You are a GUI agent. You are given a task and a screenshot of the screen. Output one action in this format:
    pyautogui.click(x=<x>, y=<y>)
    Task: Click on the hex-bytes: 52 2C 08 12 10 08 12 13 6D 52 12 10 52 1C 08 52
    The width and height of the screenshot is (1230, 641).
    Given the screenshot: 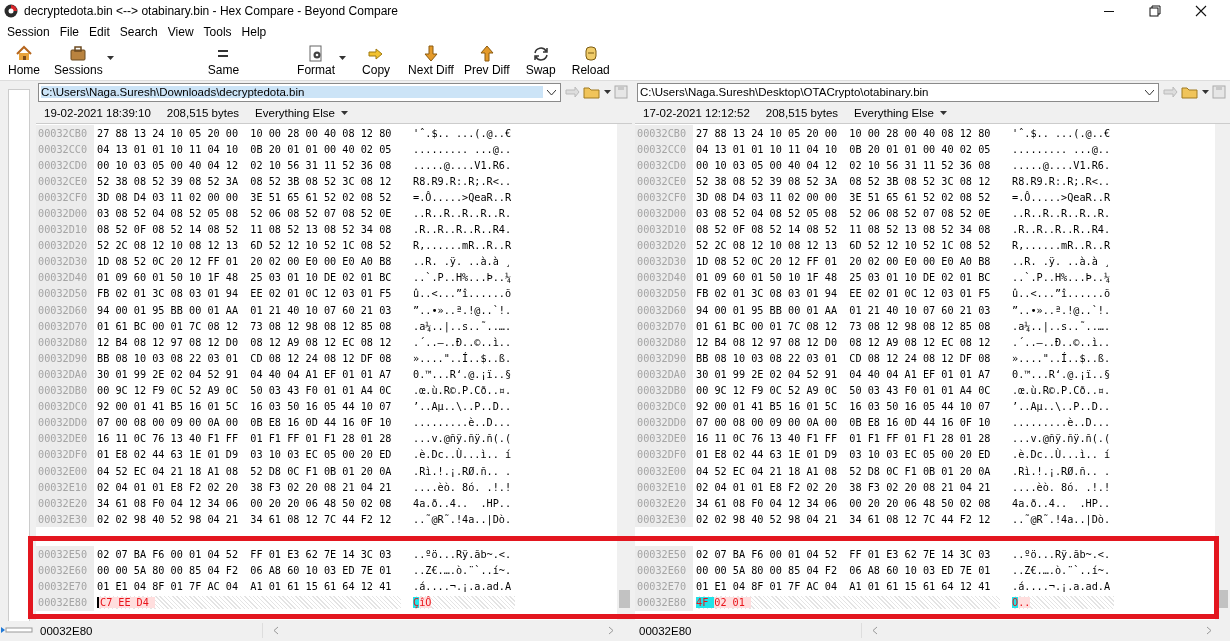 What is the action you would take?
    pyautogui.click(x=244, y=246)
    